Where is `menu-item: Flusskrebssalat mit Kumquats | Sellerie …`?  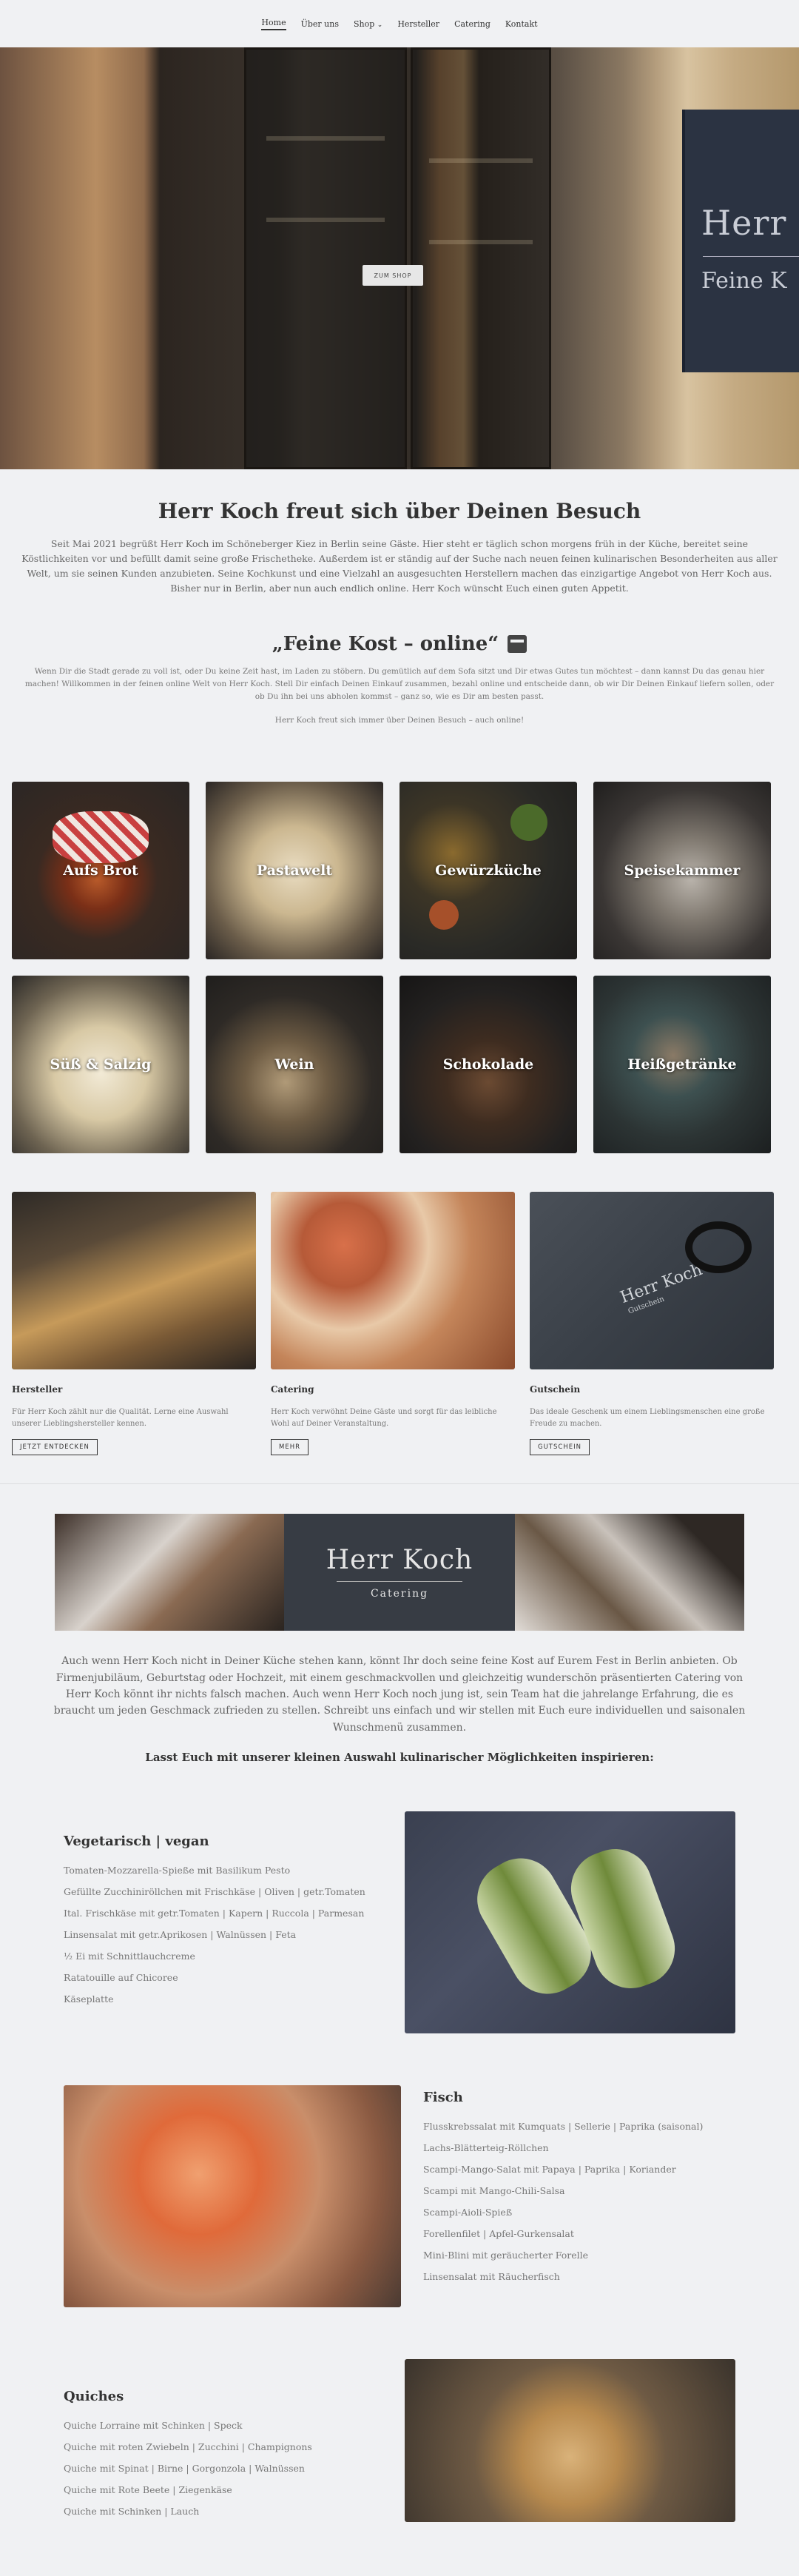
menu-item: Flusskrebssalat mit Kumquats | Sellerie … is located at coordinates (563, 2127).